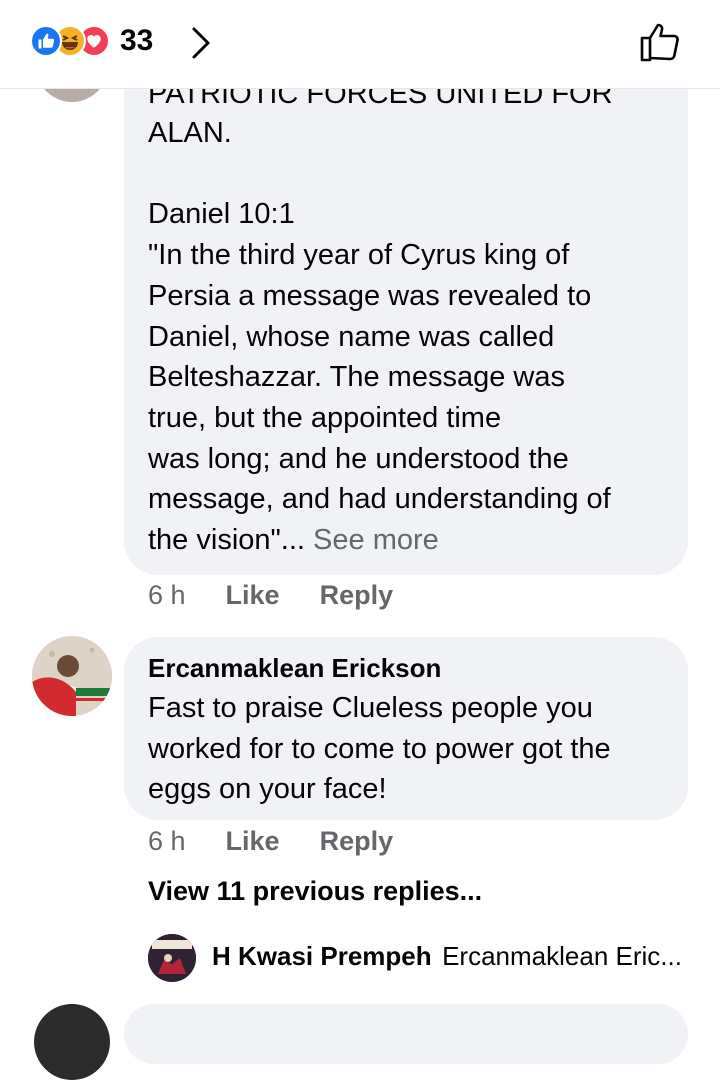 Image resolution: width=720 pixels, height=1080 pixels. I want to click on chevron-right-icon, so click(201, 43).